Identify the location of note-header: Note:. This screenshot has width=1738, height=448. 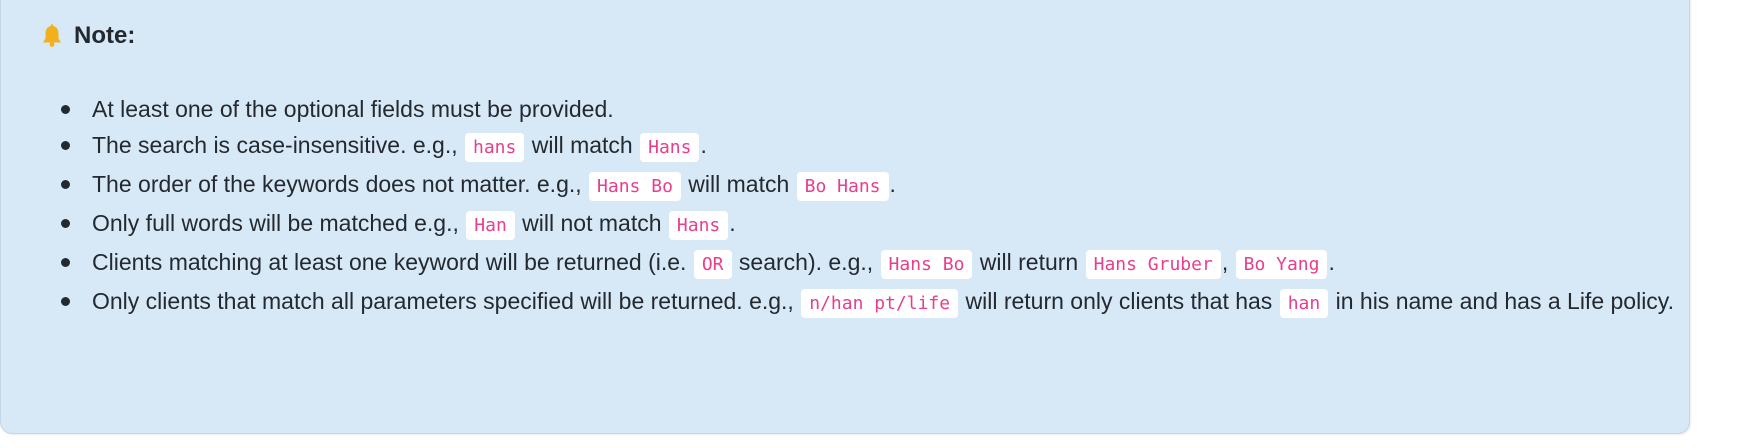
(87, 36).